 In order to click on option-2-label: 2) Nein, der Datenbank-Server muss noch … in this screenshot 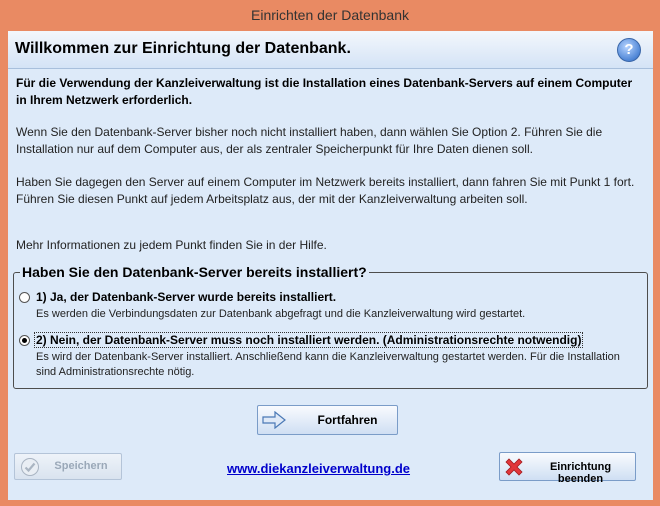, I will do `click(309, 340)`.